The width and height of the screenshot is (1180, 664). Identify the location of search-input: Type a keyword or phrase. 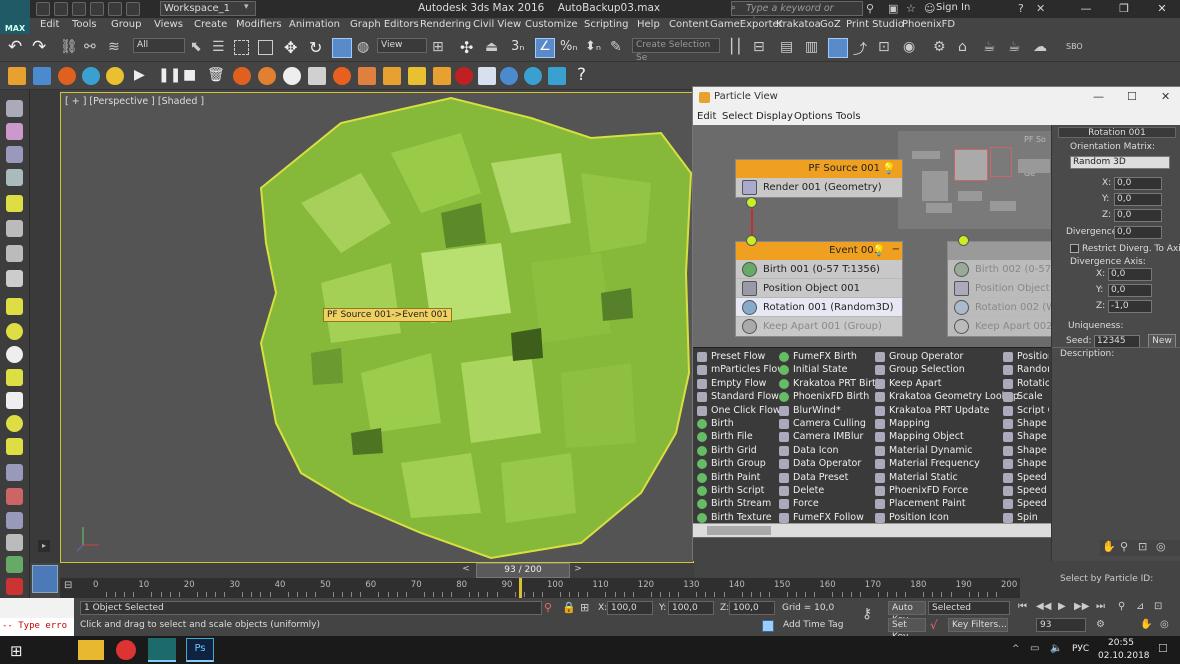
(797, 14).